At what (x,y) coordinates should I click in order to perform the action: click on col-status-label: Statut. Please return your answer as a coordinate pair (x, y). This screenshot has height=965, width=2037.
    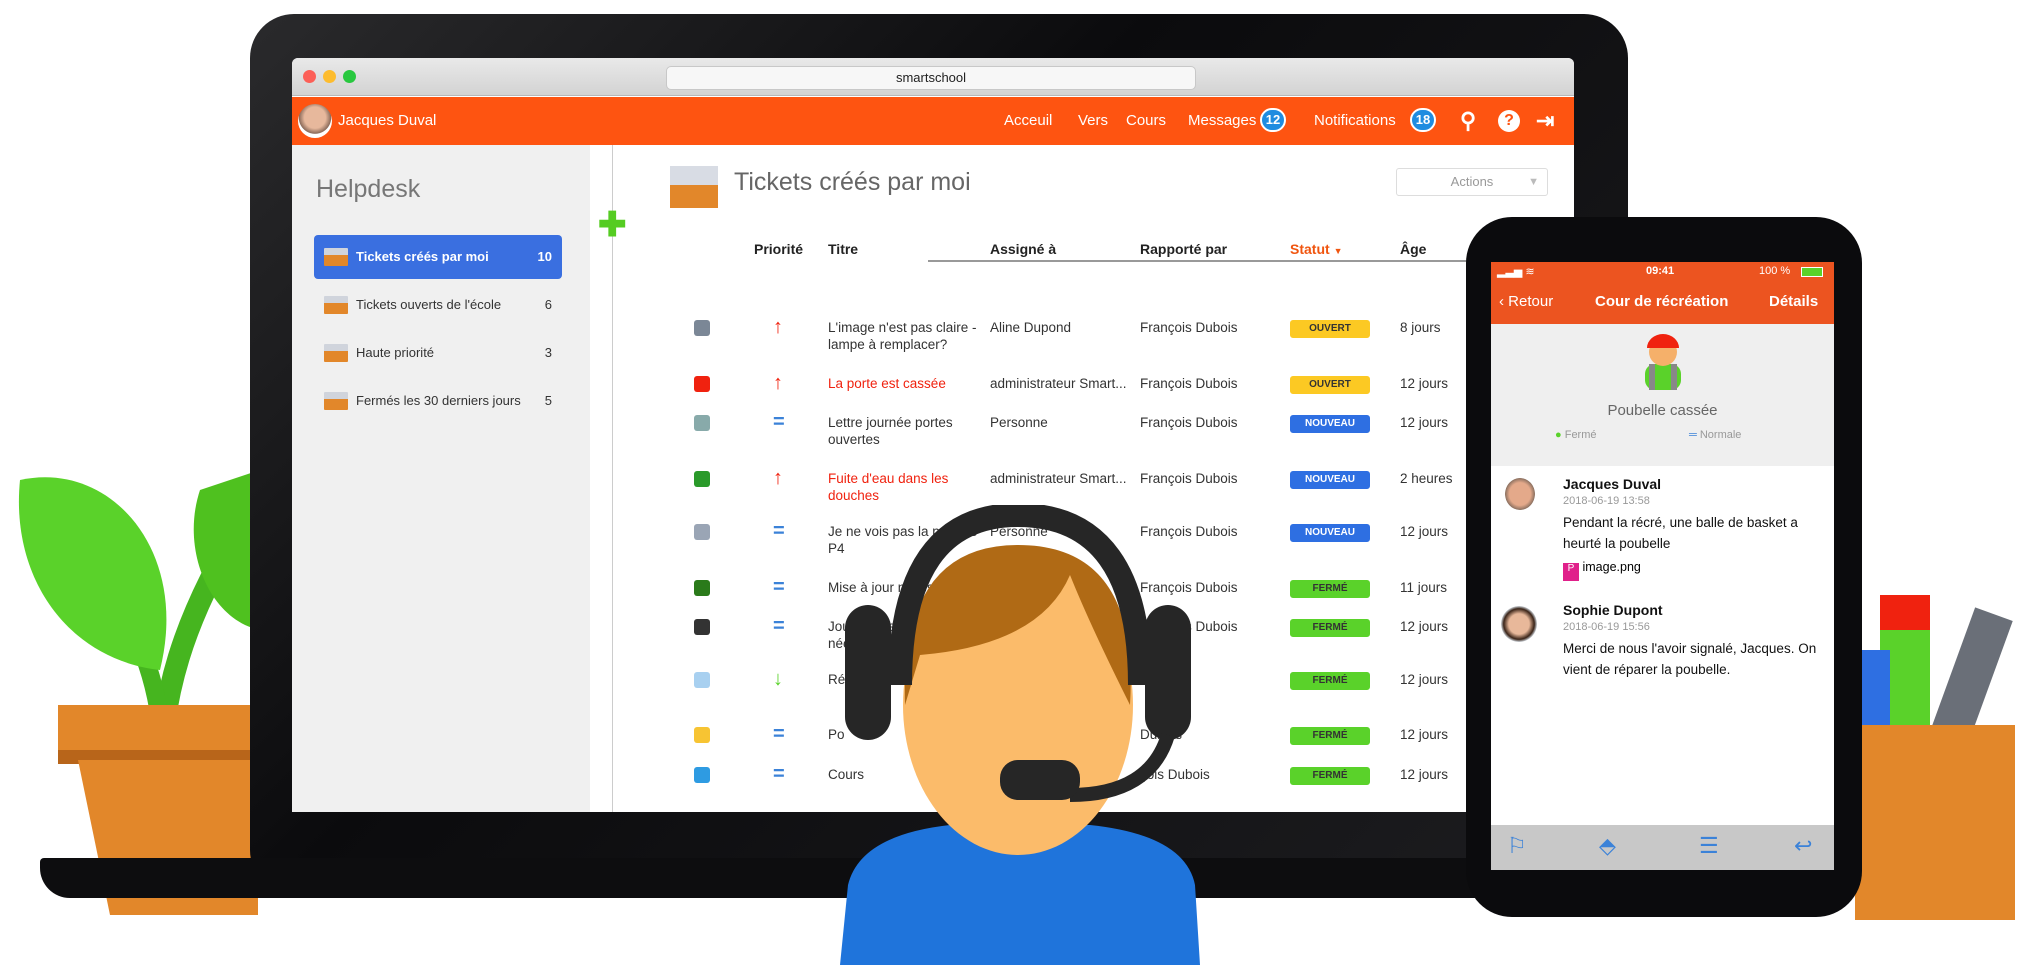
    Looking at the image, I should click on (1310, 249).